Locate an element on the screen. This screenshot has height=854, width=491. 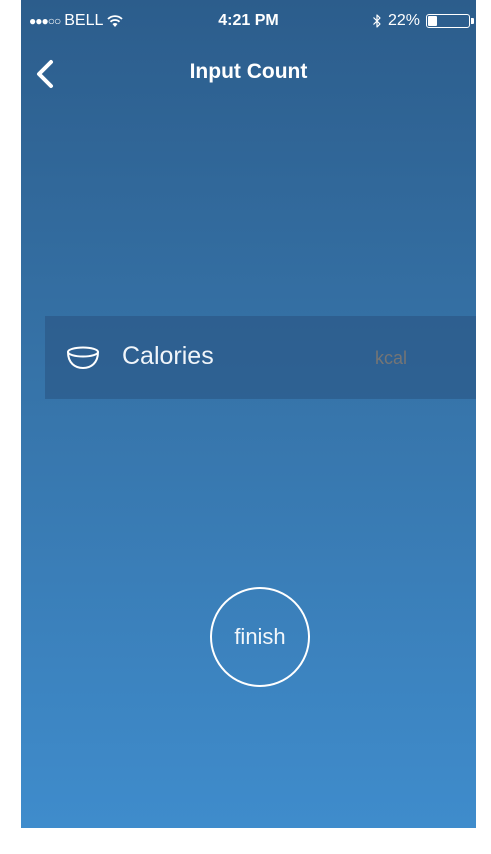
battery-icon is located at coordinates (450, 21).